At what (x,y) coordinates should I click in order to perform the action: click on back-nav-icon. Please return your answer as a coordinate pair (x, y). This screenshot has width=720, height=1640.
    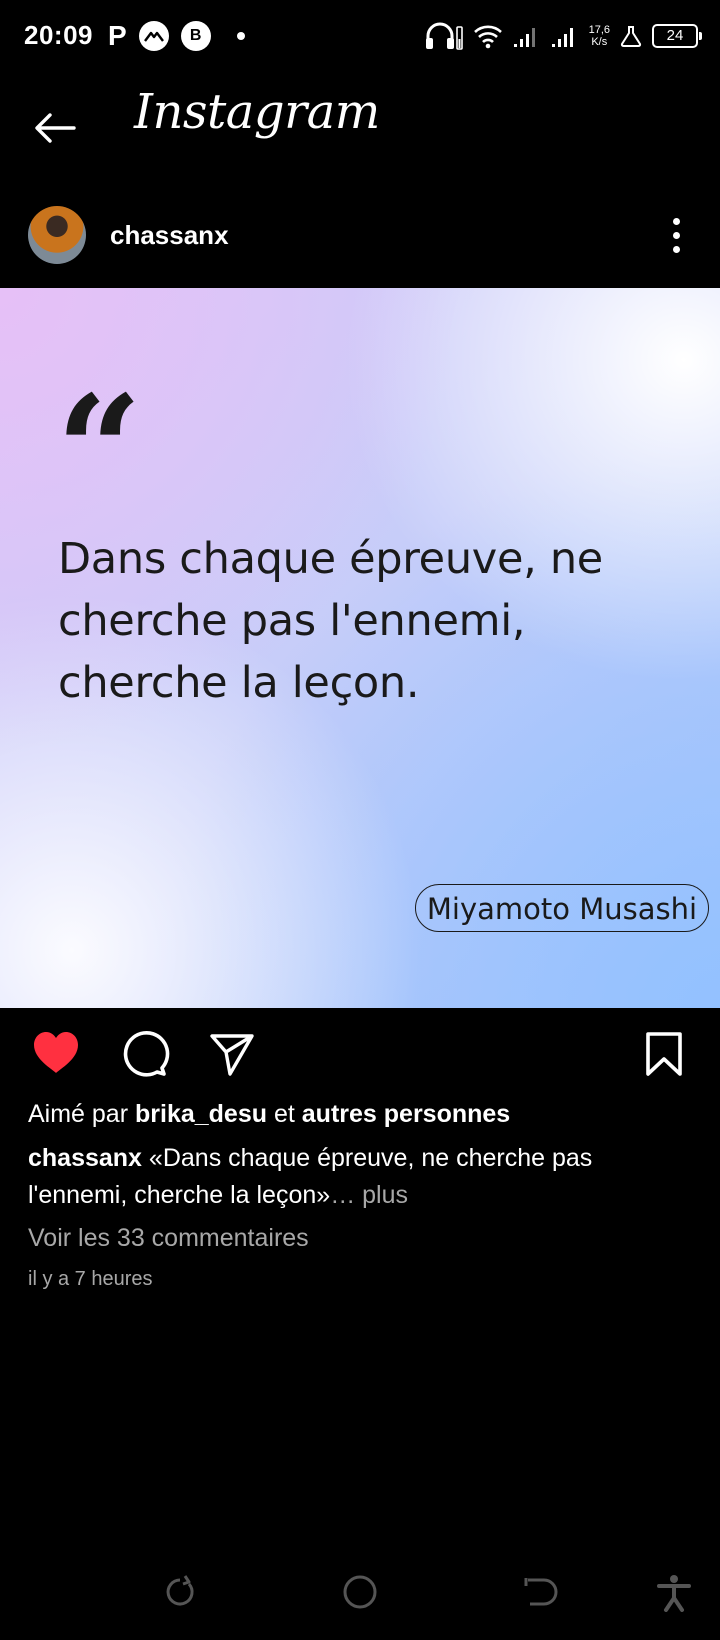
    Looking at the image, I should click on (540, 1592).